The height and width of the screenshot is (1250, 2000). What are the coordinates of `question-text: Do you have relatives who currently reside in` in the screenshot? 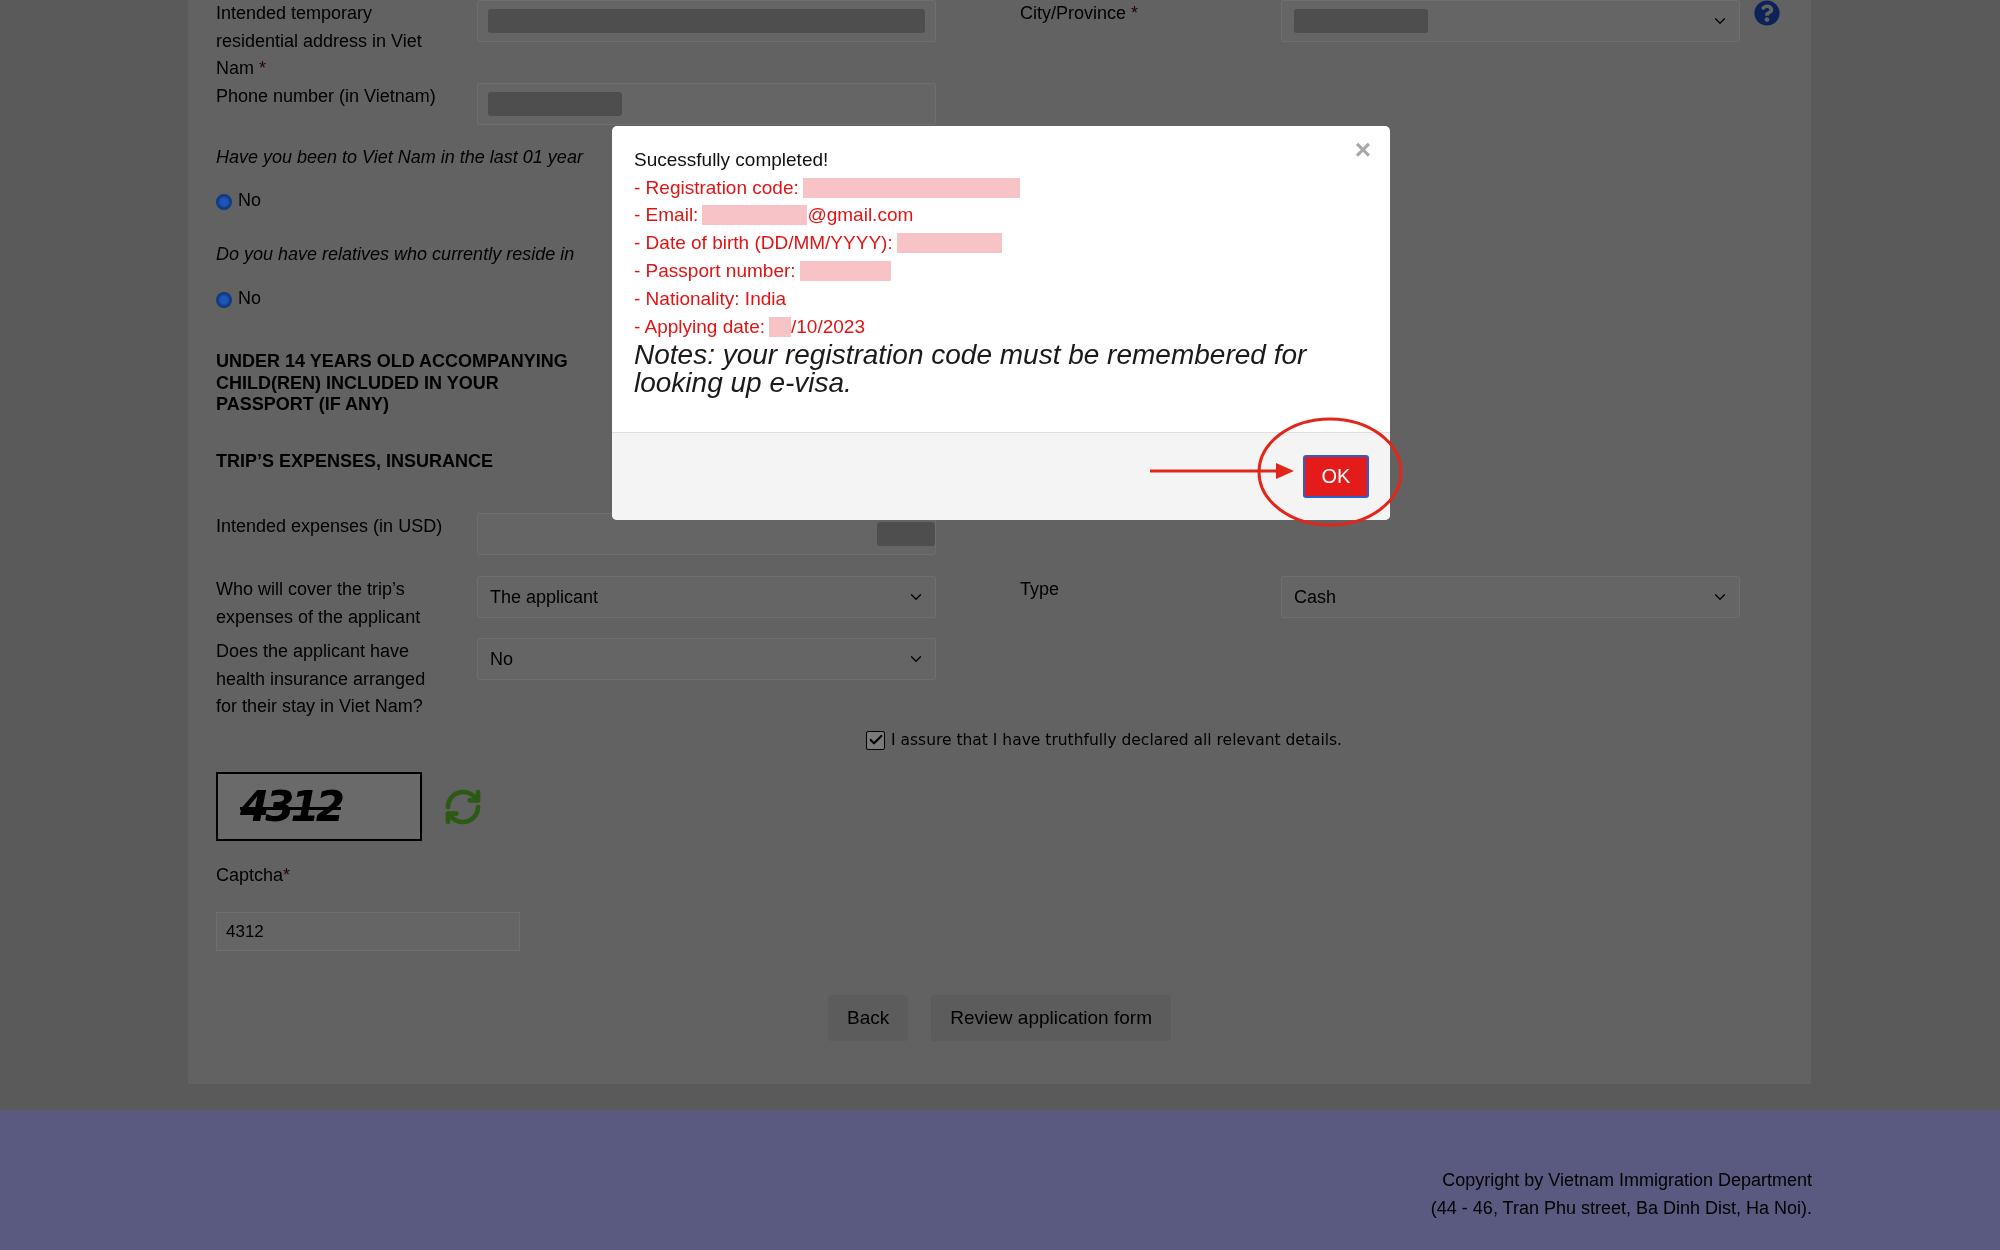 It's located at (395, 254).